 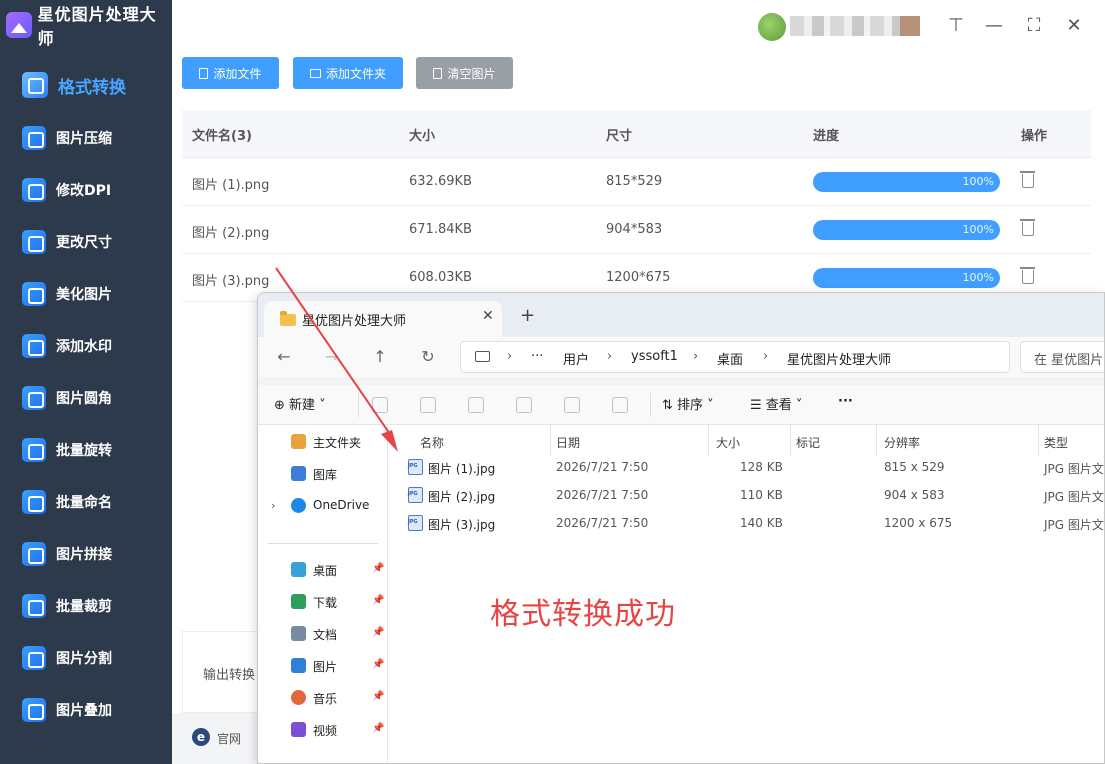 What do you see at coordinates (323, 634) in the screenshot?
I see `sidebar-item-documents: 文档 📌` at bounding box center [323, 634].